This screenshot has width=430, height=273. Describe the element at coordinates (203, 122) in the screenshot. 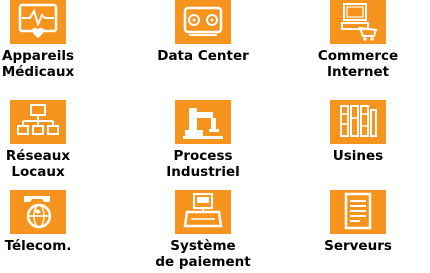

I see `robot-arm-icon` at that location.